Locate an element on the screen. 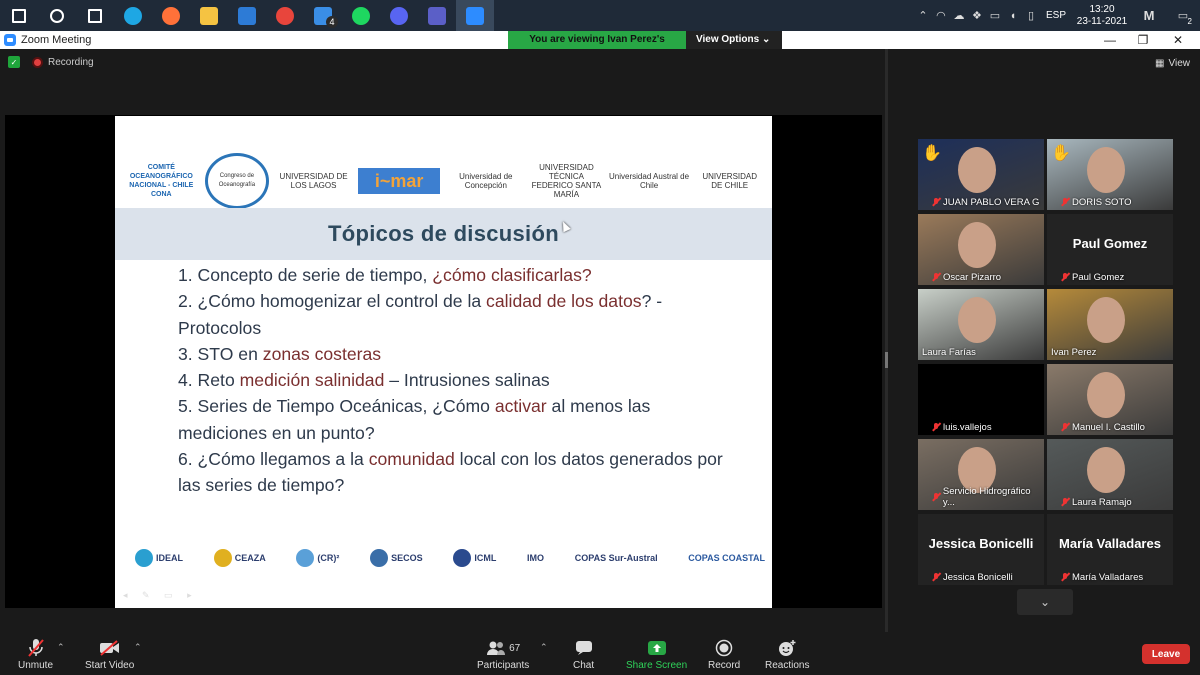  view-options-button: View Options ⌄ is located at coordinates (734, 40).